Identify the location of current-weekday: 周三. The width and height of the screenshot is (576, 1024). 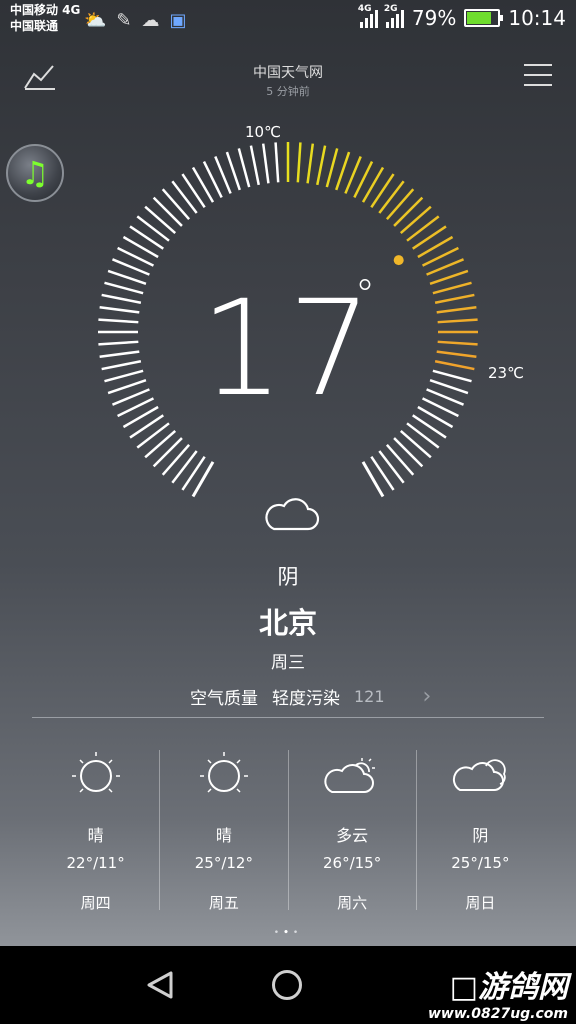
(288, 663).